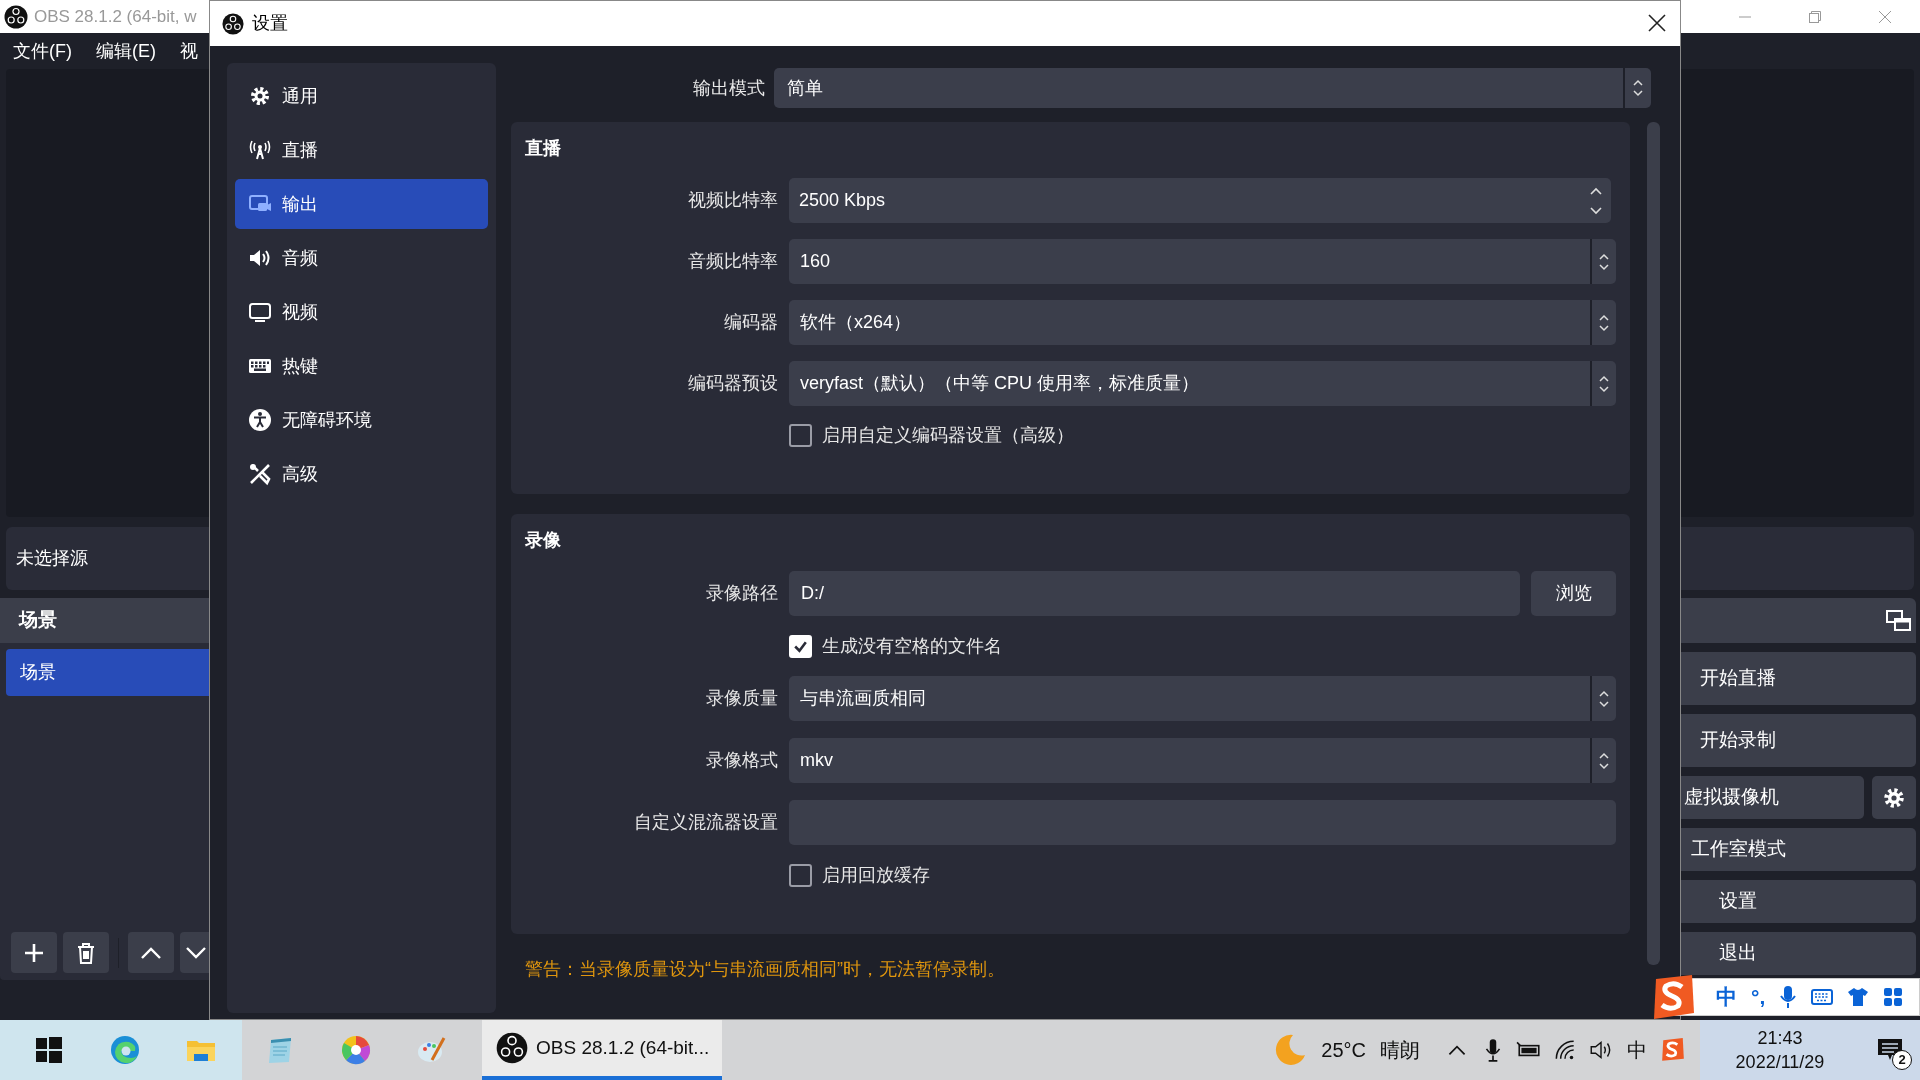 The image size is (1920, 1080). What do you see at coordinates (1202, 383) in the screenshot?
I see `dropdown: veryfast（默认）（中等 CPU 使用率，标准质量）` at bounding box center [1202, 383].